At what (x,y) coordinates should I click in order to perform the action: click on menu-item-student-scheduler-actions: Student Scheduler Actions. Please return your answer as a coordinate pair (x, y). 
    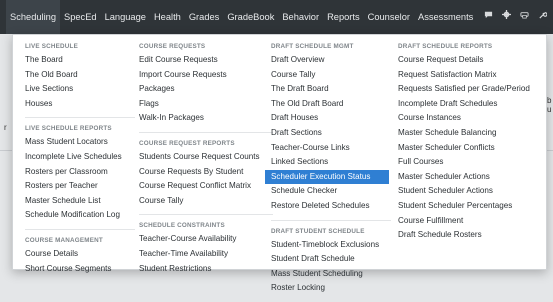
    Looking at the image, I should click on (472, 191).